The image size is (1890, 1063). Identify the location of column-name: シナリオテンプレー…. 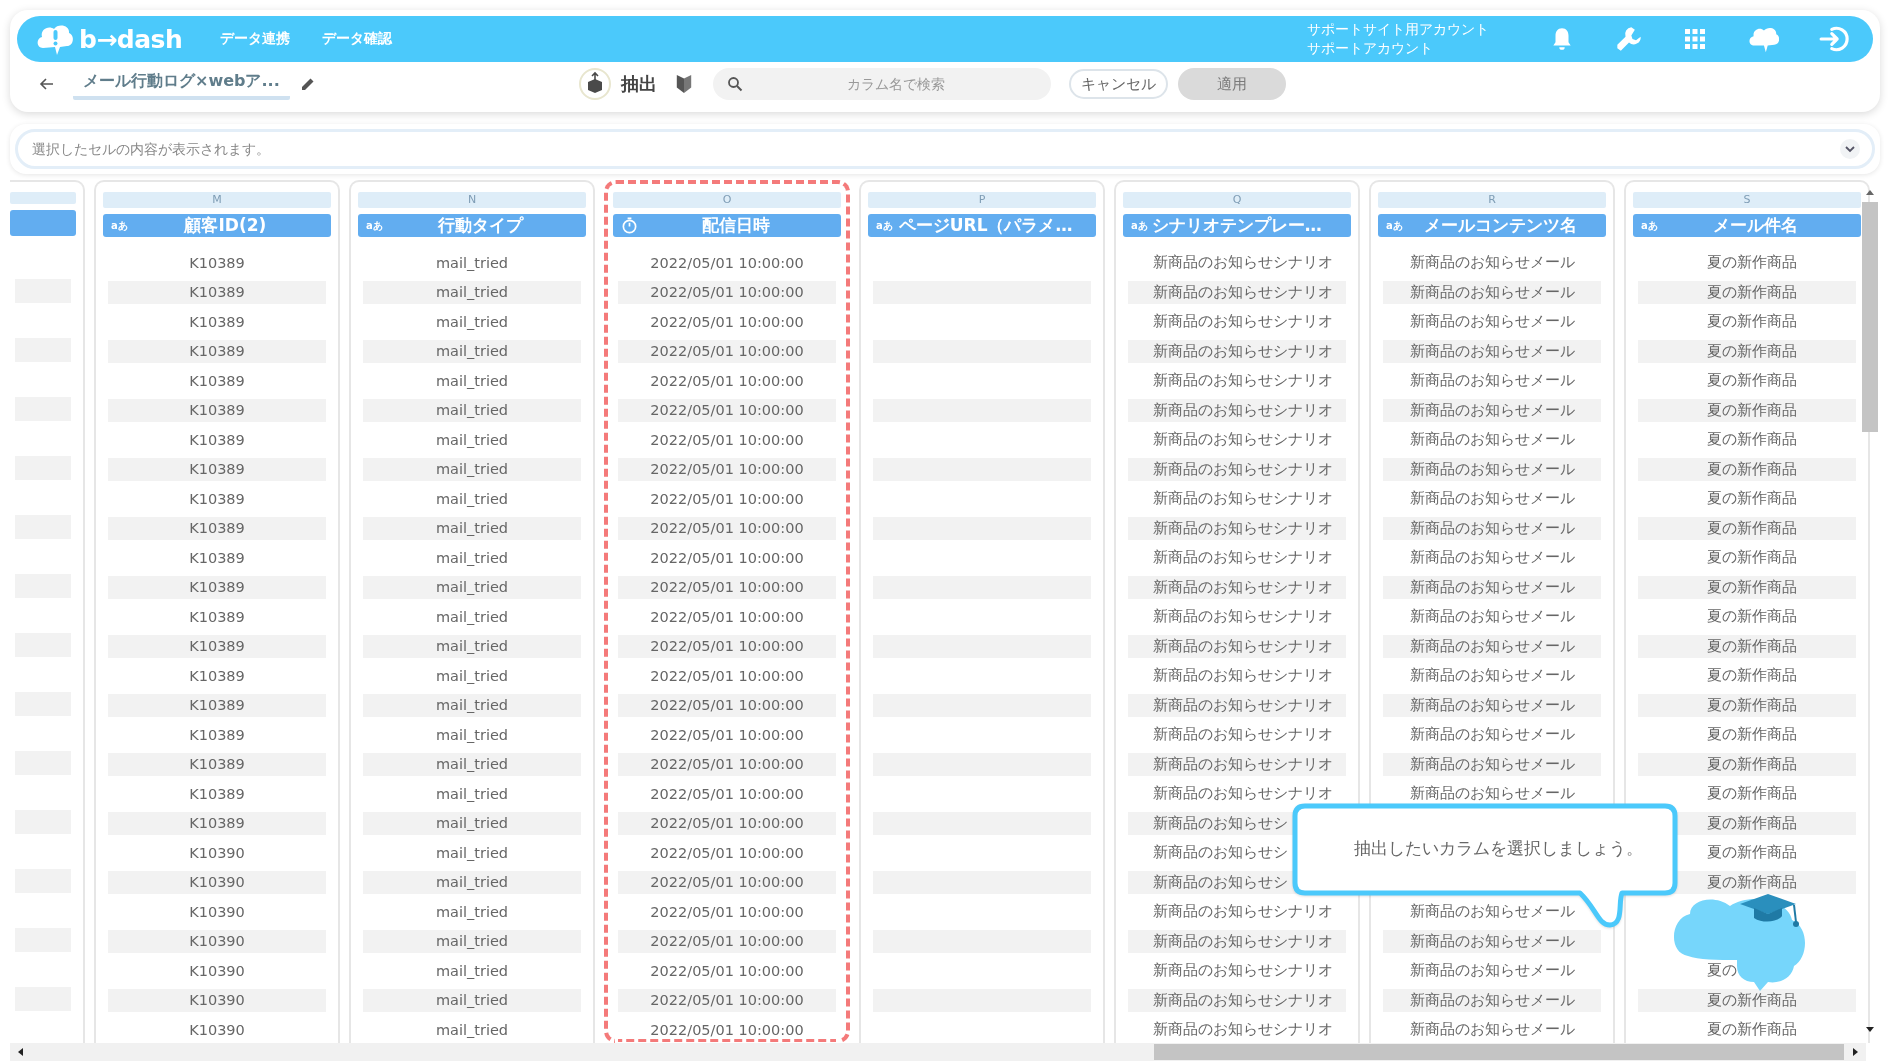
(1237, 225).